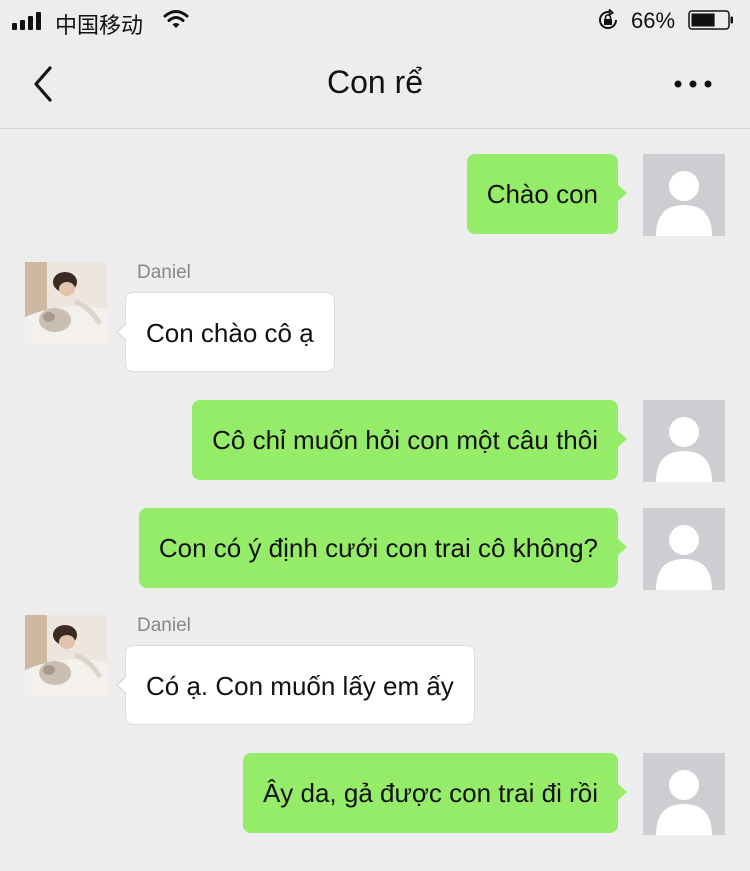 This screenshot has width=750, height=871. I want to click on message-bubble: Con có ý định cưới con trai cô không?, so click(383, 548).